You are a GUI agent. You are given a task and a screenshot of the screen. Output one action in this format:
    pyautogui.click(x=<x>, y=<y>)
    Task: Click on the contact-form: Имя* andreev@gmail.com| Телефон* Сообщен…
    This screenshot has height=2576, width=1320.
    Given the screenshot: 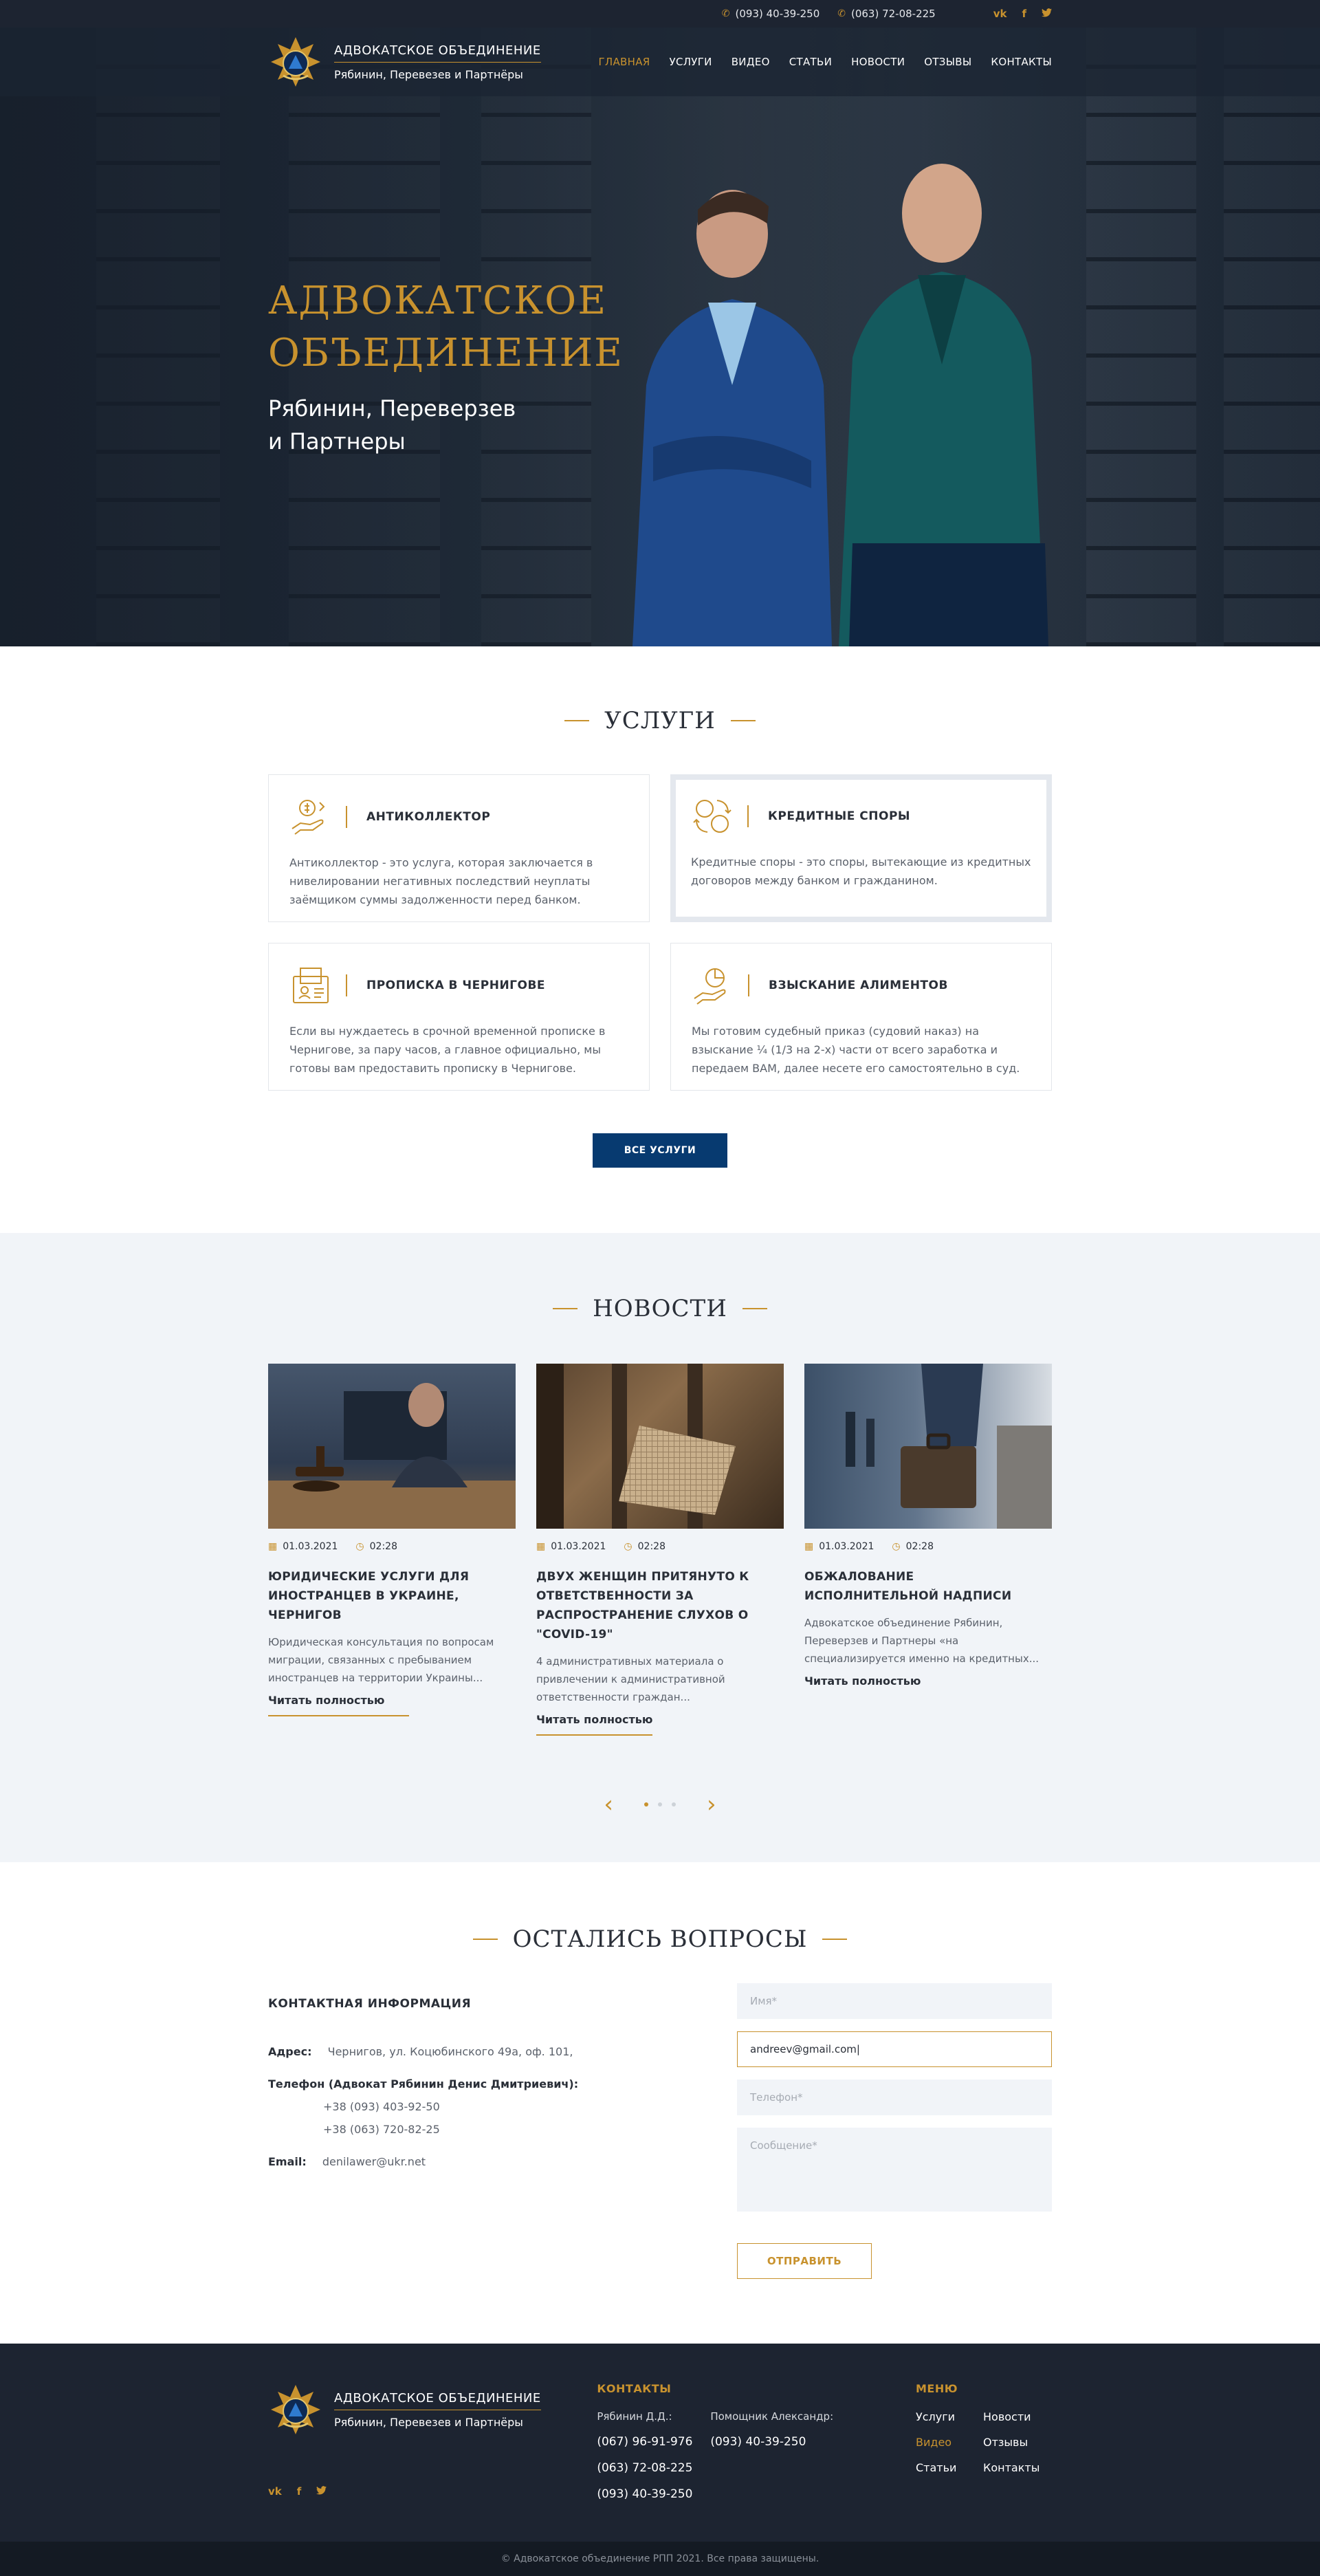 What is the action you would take?
    pyautogui.click(x=895, y=2131)
    